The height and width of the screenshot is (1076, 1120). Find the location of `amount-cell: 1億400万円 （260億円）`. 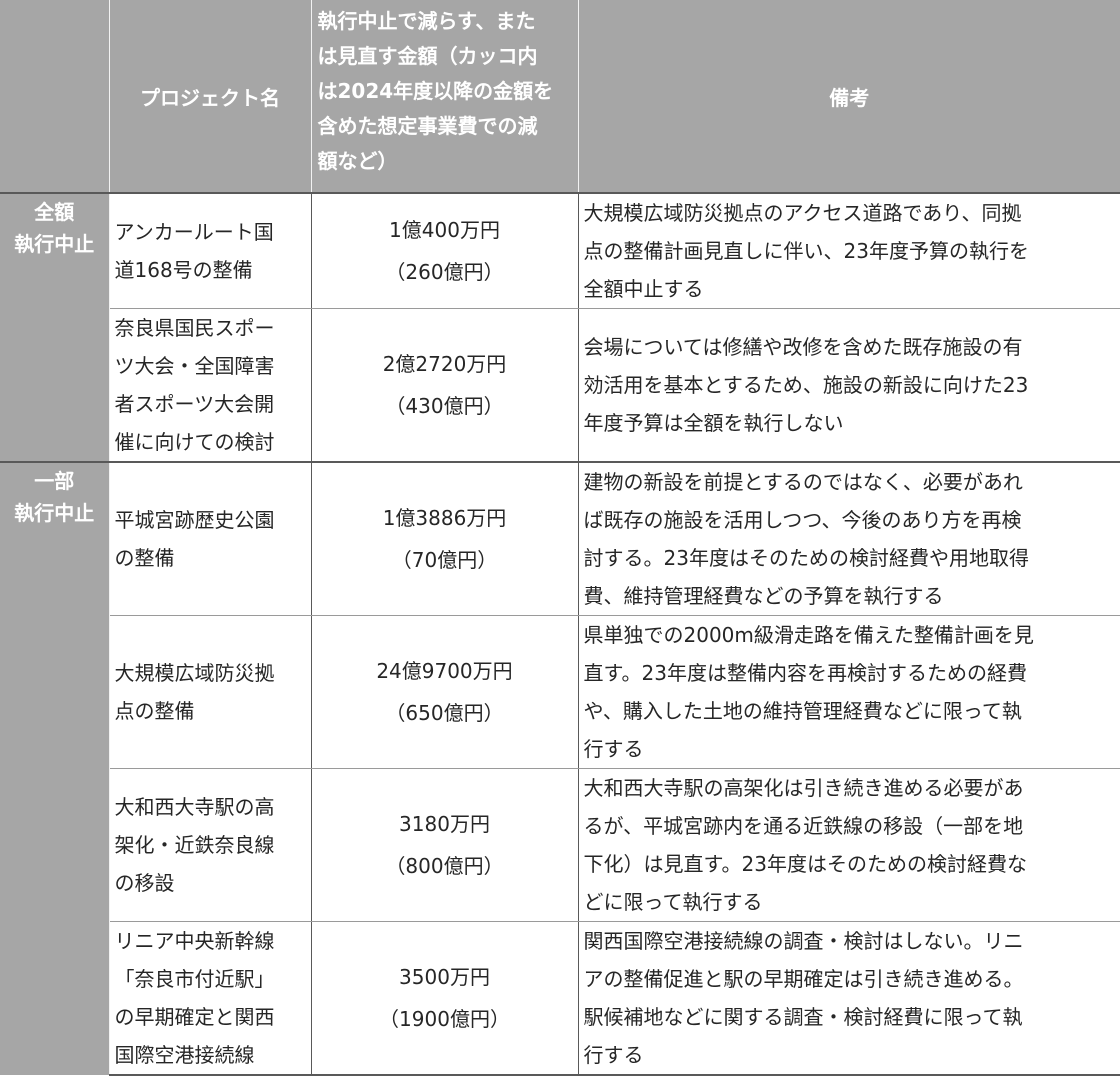

amount-cell: 1億400万円 （260億円） is located at coordinates (445, 250).